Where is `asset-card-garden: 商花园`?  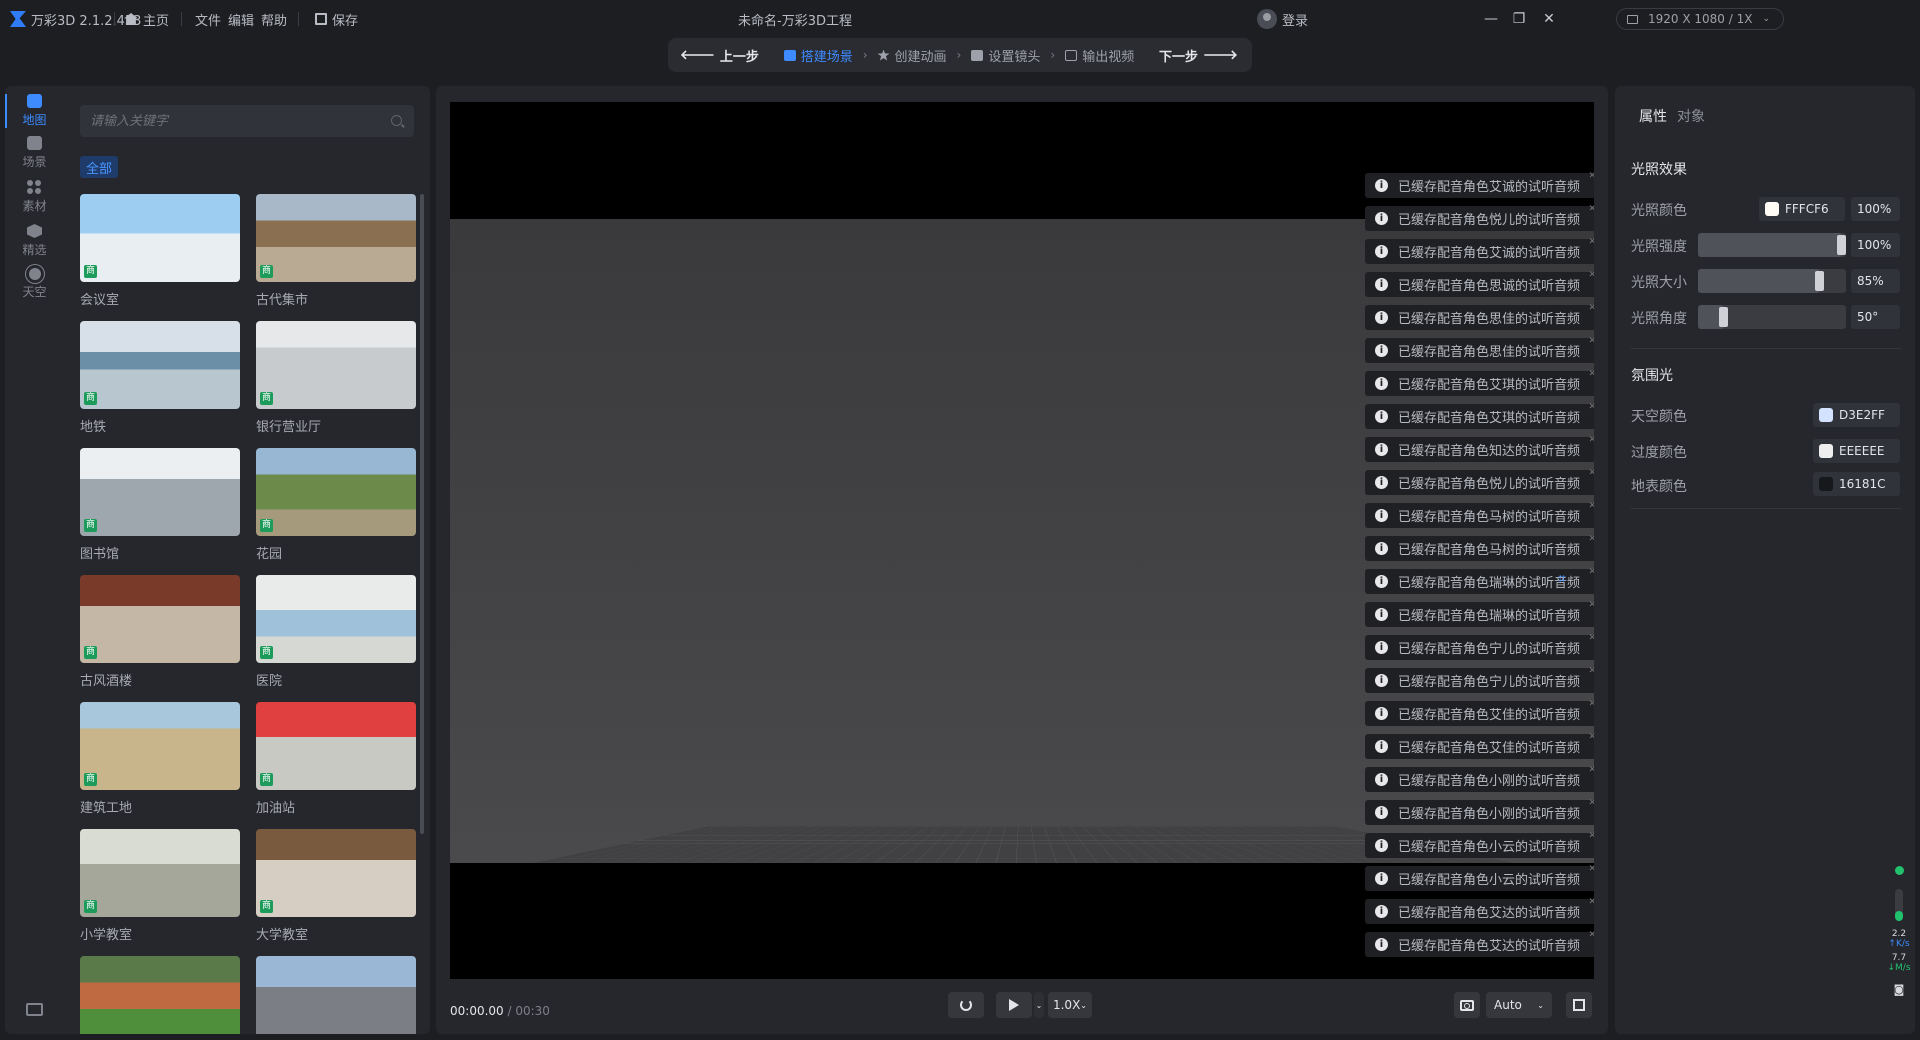
asset-card-garden: 商花园 is located at coordinates (336, 505).